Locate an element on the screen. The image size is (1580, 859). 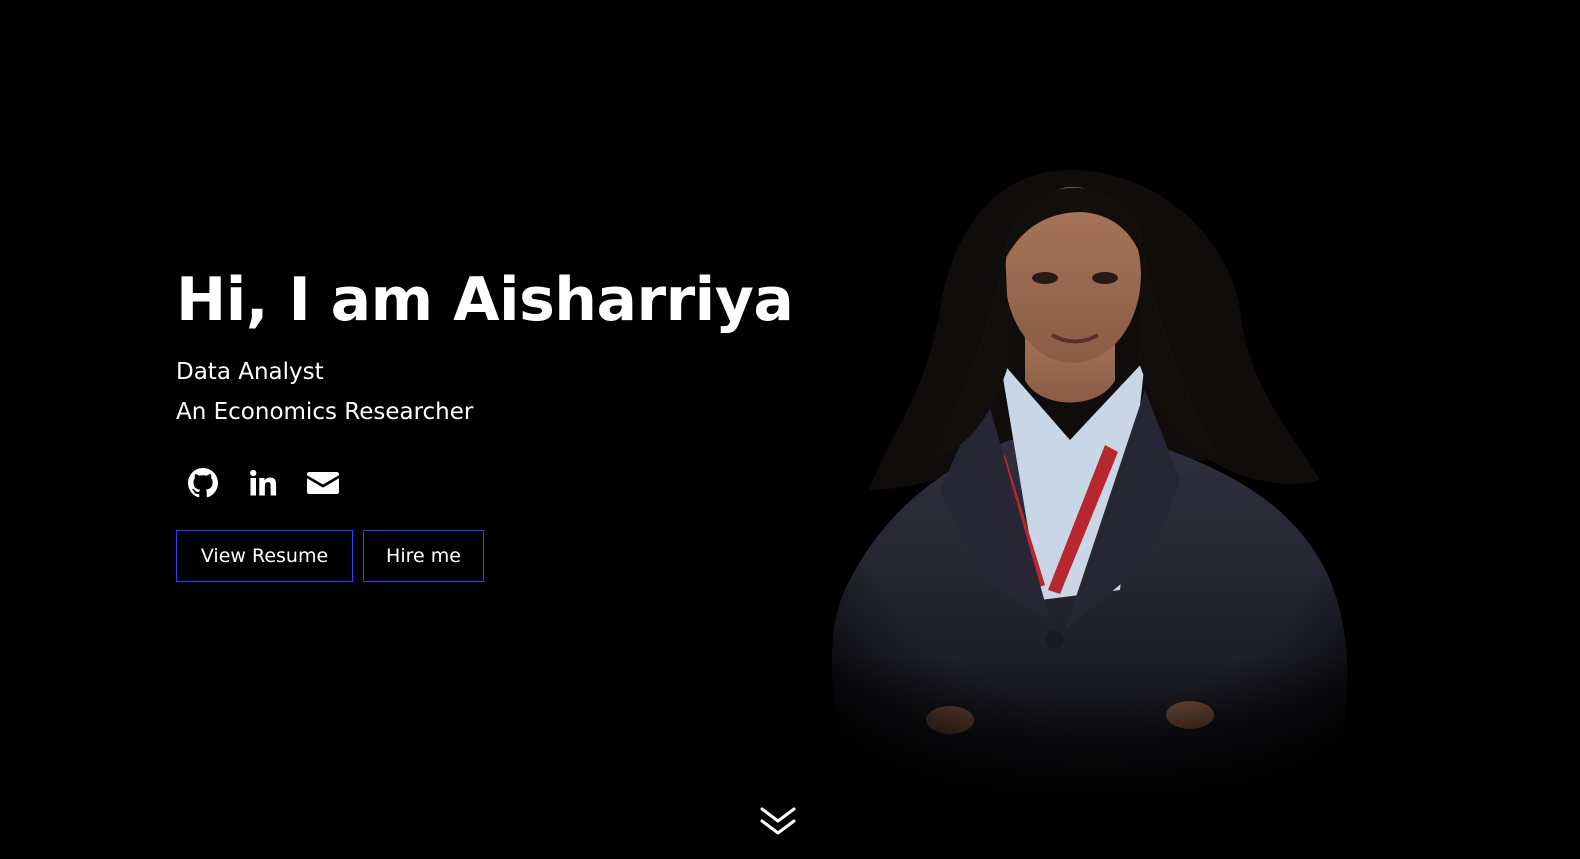
github-icon is located at coordinates (203, 483).